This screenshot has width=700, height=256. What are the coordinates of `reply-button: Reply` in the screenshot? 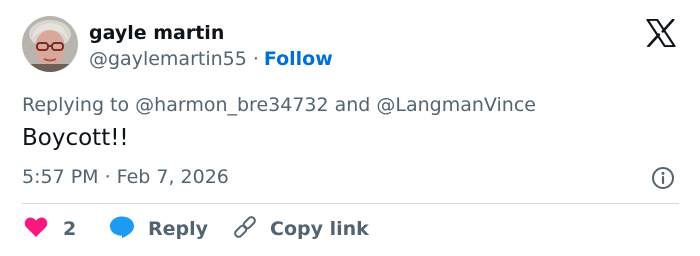 It's located at (158, 229).